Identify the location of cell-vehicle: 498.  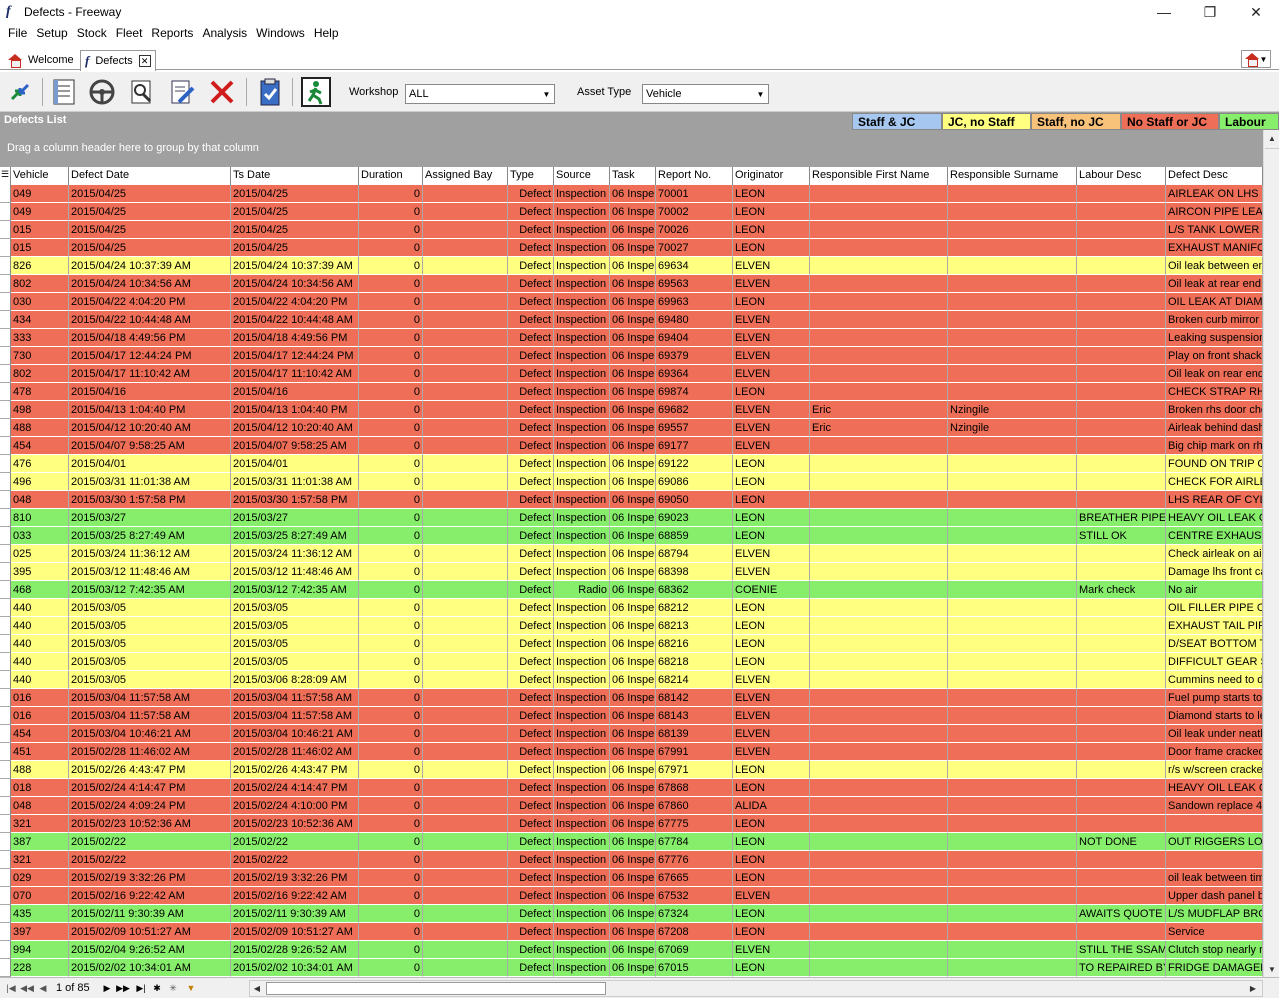
(40, 410).